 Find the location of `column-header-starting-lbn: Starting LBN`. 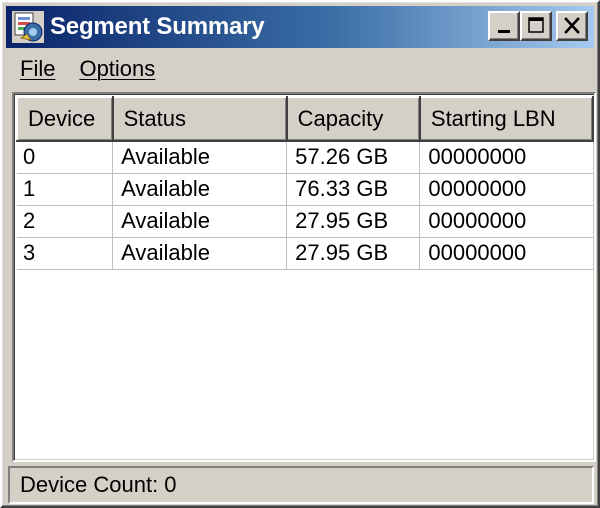

column-header-starting-lbn: Starting LBN is located at coordinates (506, 119).